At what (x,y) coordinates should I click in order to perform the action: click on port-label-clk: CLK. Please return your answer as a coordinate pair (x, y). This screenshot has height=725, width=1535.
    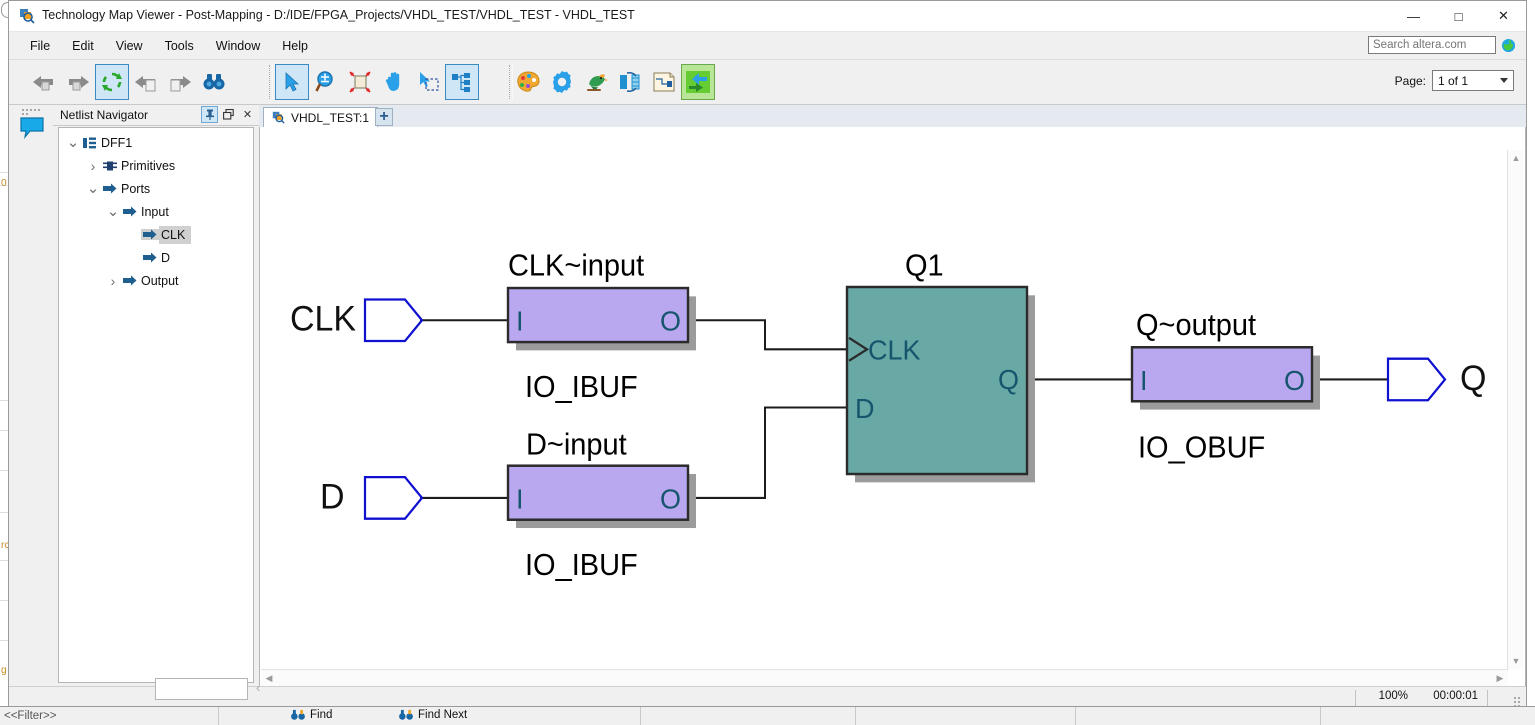
    Looking at the image, I should click on (323, 319).